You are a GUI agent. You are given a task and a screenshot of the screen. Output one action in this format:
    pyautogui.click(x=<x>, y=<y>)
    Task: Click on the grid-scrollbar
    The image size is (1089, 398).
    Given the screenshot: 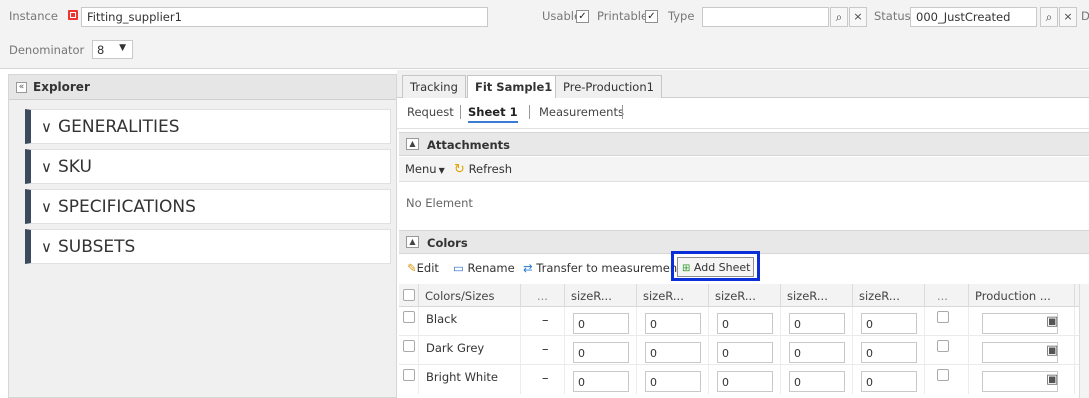 What is the action you would take?
    pyautogui.click(x=1084, y=341)
    